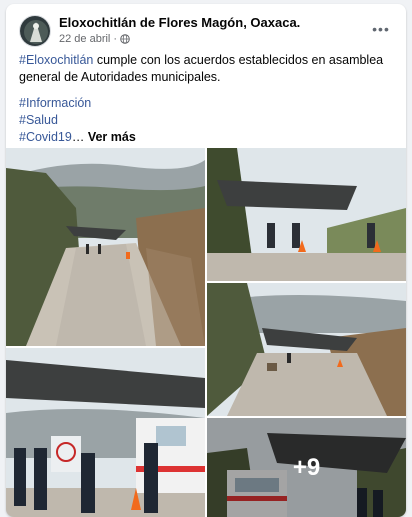  I want to click on globe-icon, so click(125, 39).